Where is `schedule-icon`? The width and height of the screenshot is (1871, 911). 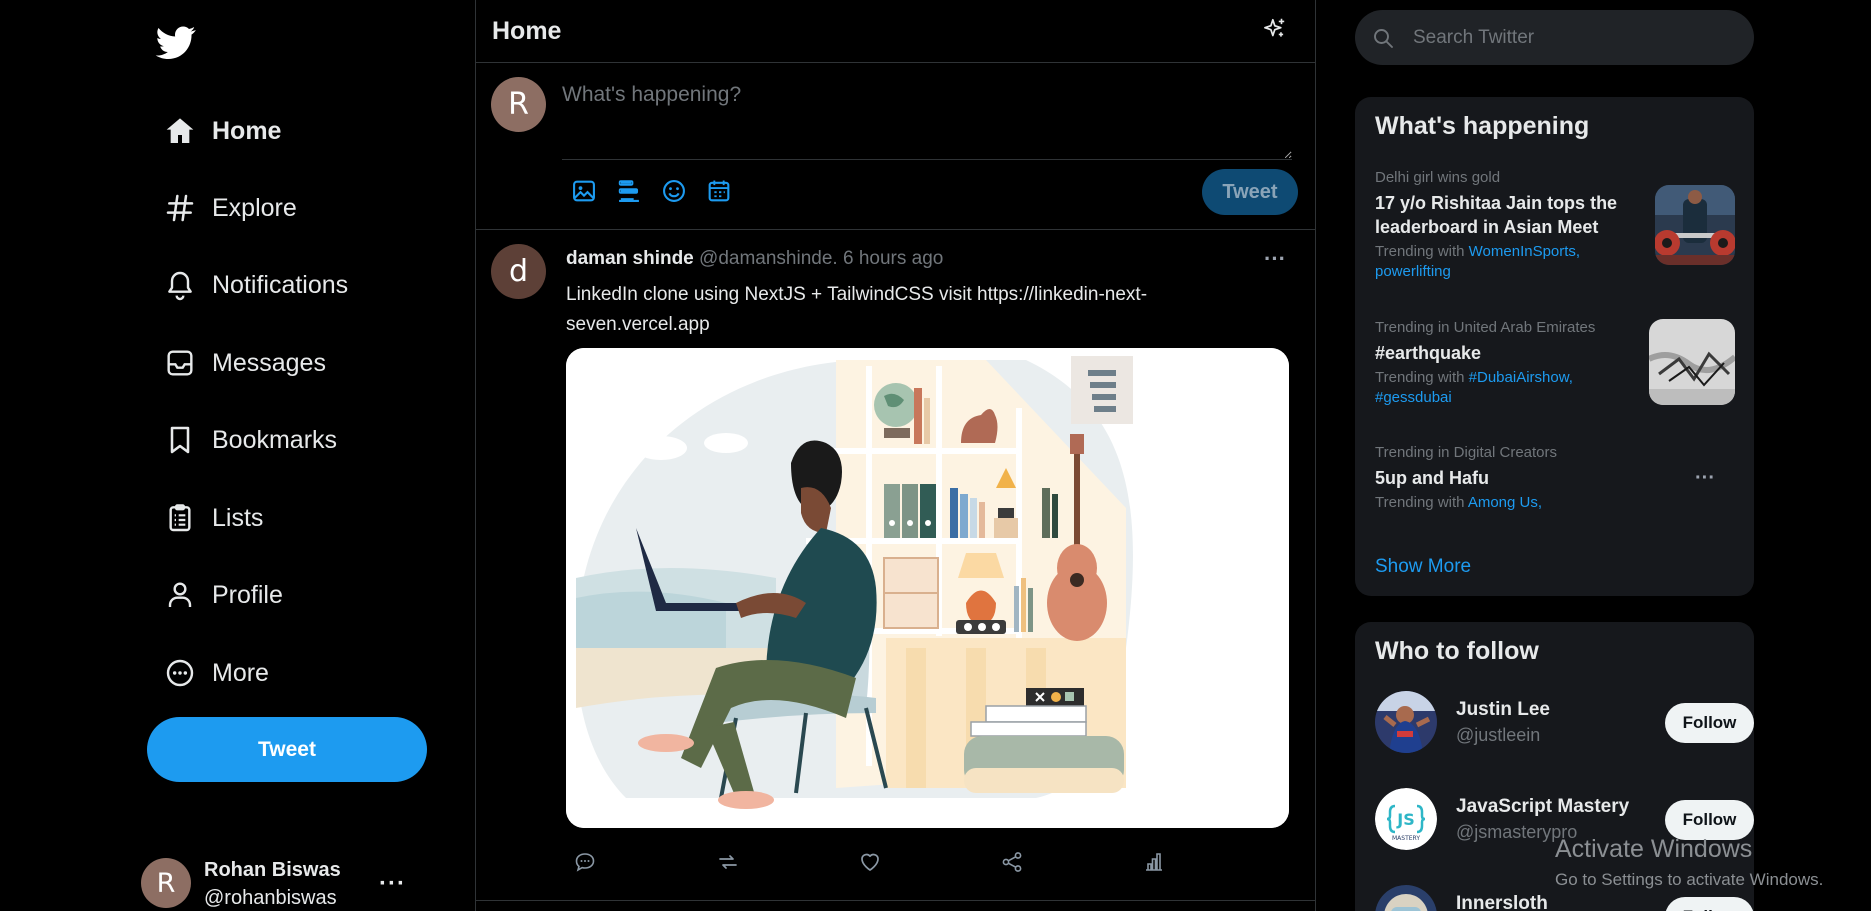 schedule-icon is located at coordinates (719, 191).